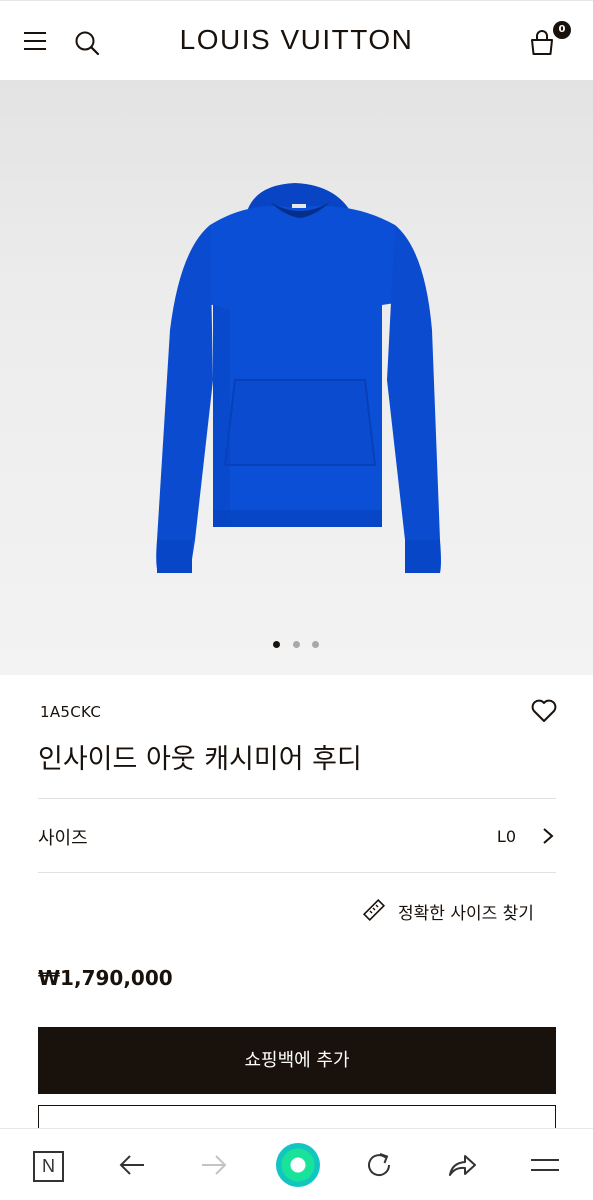 This screenshot has width=593, height=1200. Describe the element at coordinates (379, 1165) in the screenshot. I see `refresh-icon` at that location.